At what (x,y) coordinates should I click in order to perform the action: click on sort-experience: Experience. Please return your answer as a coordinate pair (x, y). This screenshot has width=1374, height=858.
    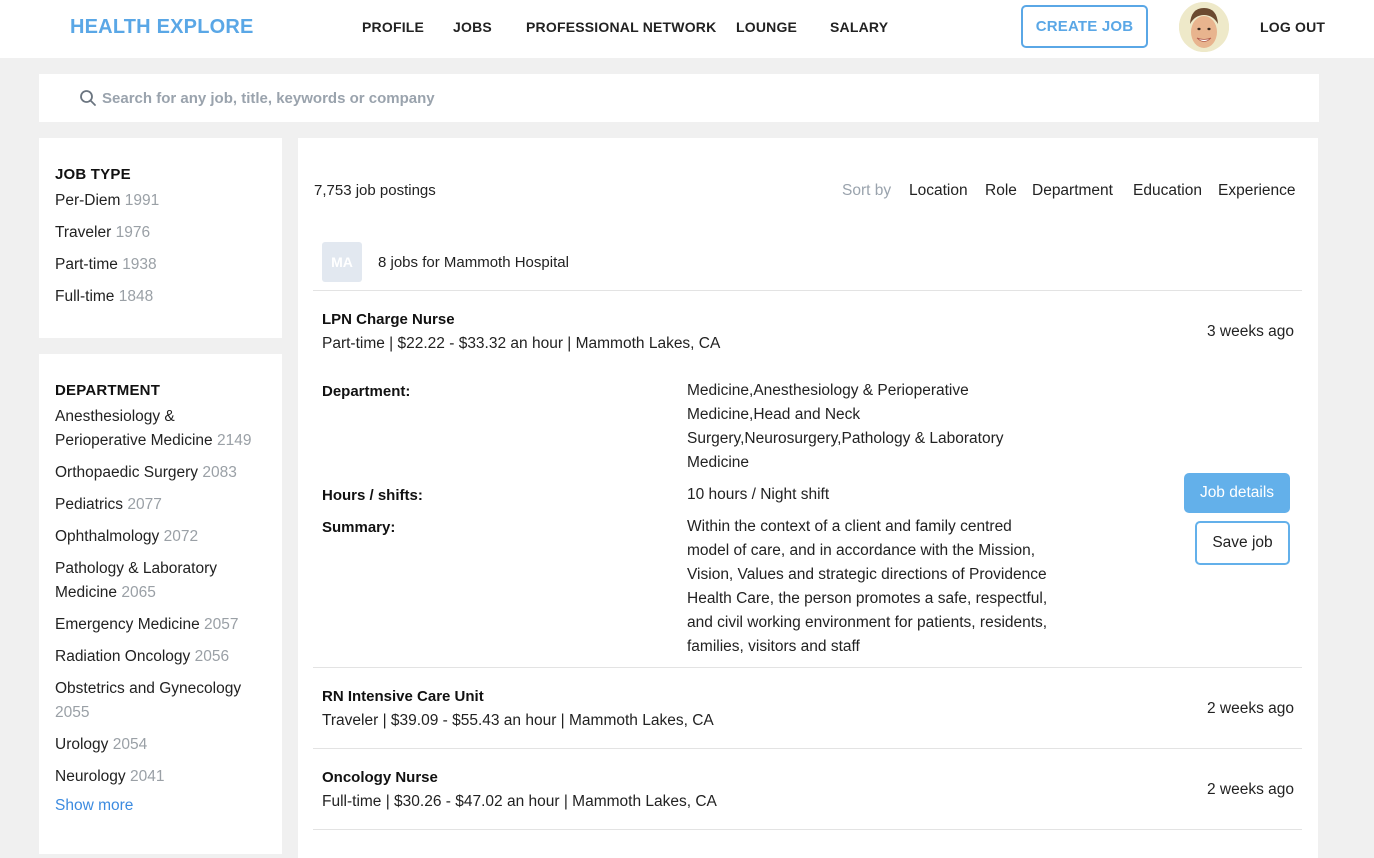
    Looking at the image, I should click on (1257, 191).